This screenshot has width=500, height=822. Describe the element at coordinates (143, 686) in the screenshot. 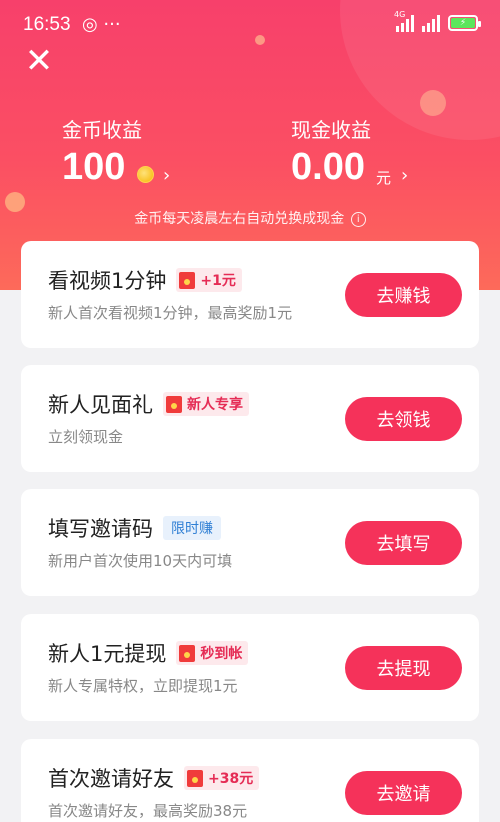

I see `task-description: 新人专属特权，立即提现1元` at that location.